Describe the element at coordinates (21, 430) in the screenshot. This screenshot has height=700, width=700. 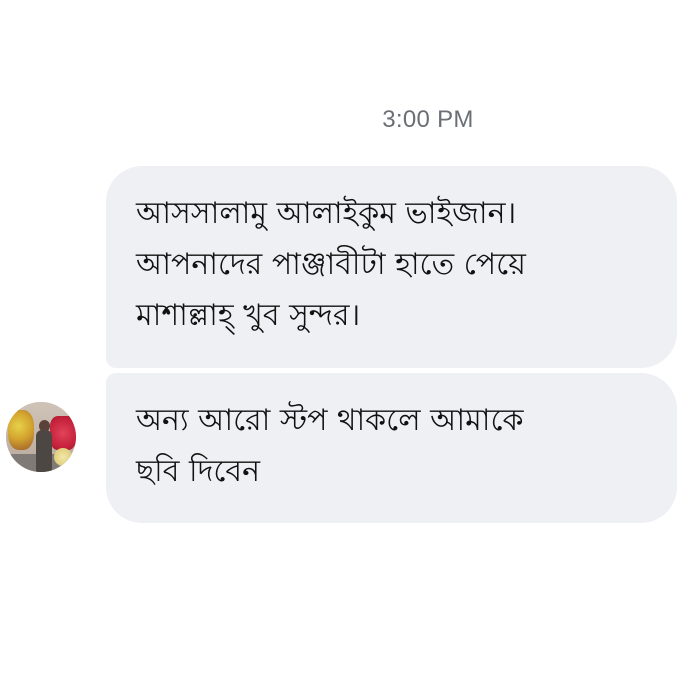
I see `avatar-flowers-left` at that location.